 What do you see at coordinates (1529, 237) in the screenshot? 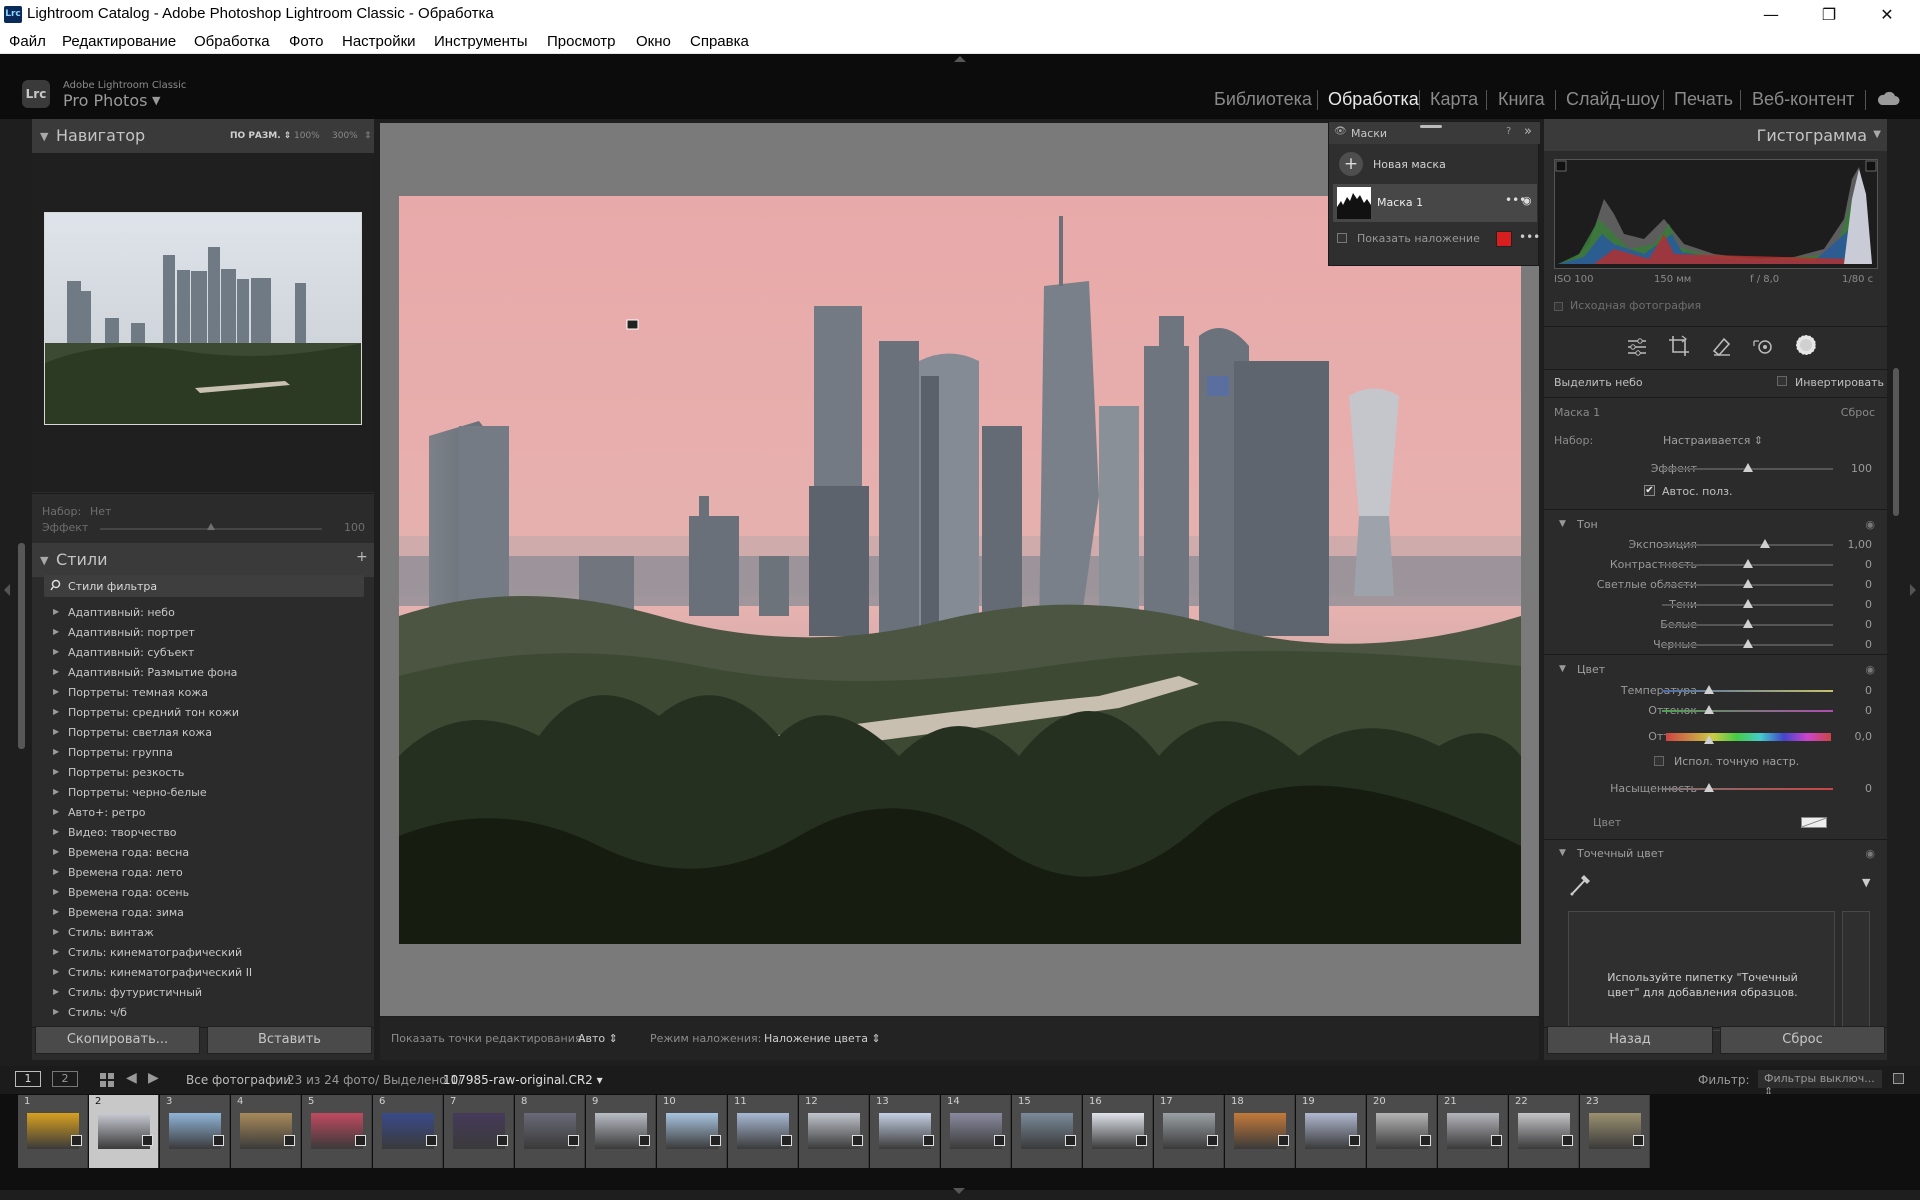
I see `overlay-more-icon: •••` at bounding box center [1529, 237].